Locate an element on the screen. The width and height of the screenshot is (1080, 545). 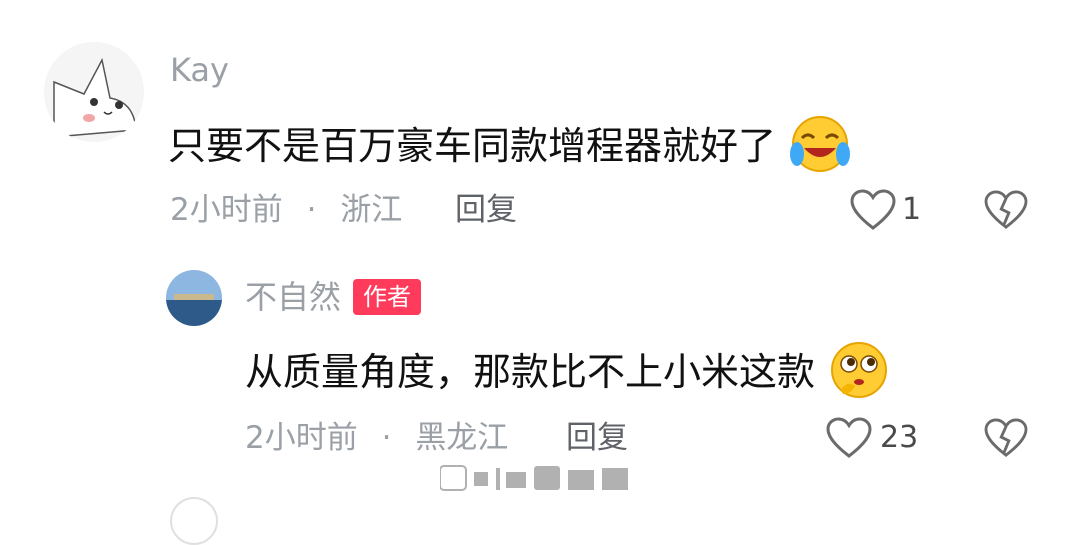
comment-username: 不自然 作者 is located at coordinates (333, 297).